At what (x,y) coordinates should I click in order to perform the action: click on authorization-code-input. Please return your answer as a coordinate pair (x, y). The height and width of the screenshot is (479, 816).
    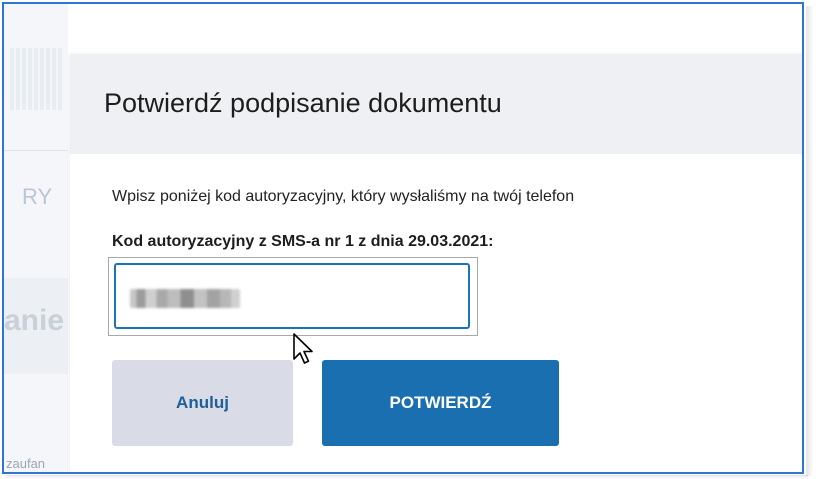
    Looking at the image, I should click on (292, 296).